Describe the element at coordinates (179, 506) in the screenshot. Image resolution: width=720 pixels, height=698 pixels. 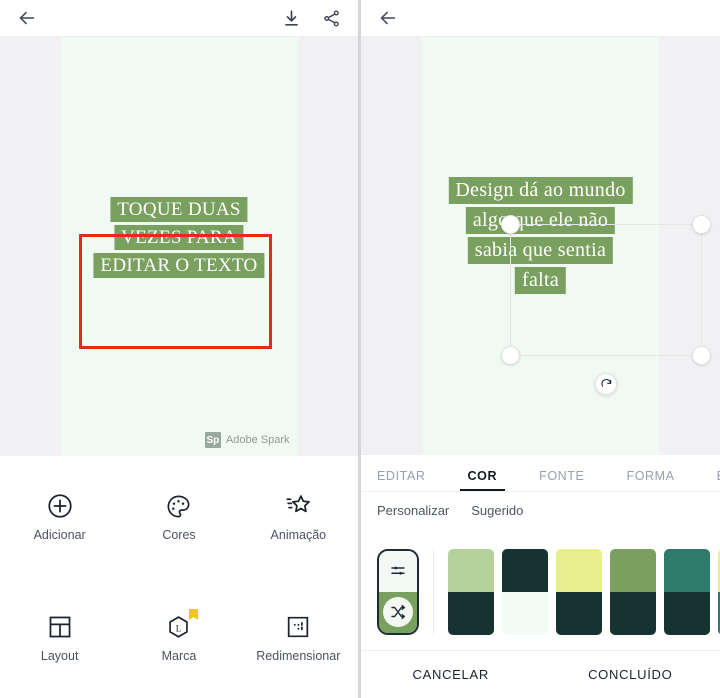
I see `palette-icon` at that location.